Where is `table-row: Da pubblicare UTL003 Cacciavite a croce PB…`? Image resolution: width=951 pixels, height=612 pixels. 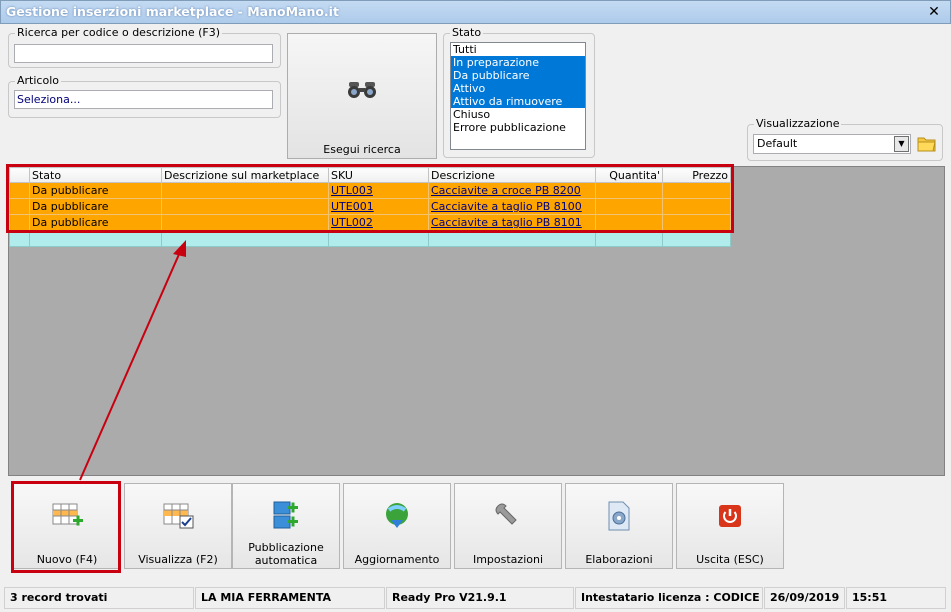 table-row: Da pubblicare UTL003 Cacciavite a croce PB… is located at coordinates (370, 190).